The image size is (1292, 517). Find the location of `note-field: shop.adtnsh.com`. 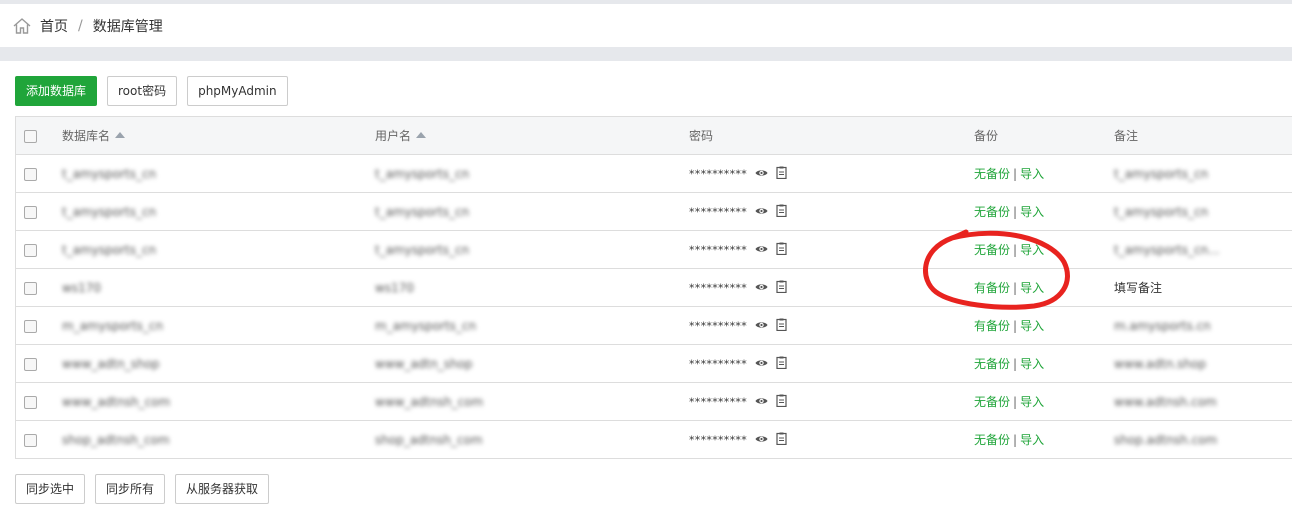

note-field: shop.adtnsh.com is located at coordinates (1165, 440).